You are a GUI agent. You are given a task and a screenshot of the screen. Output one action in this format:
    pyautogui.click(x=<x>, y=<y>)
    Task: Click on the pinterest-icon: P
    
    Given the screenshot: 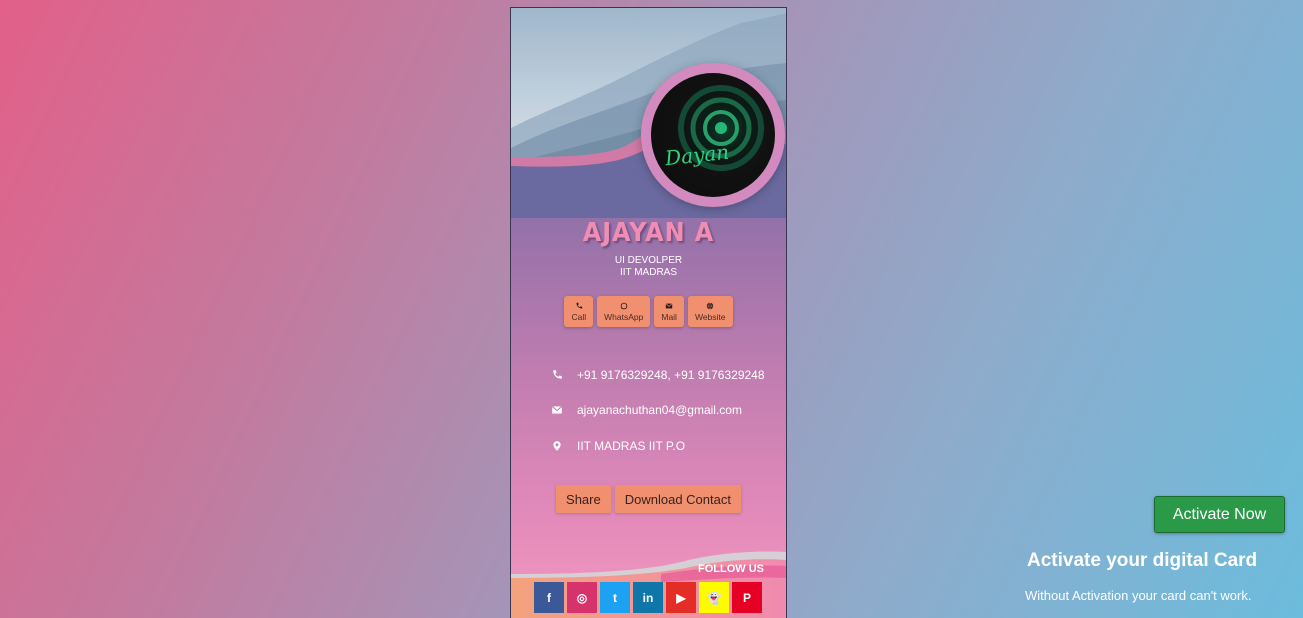 What is the action you would take?
    pyautogui.click(x=747, y=597)
    